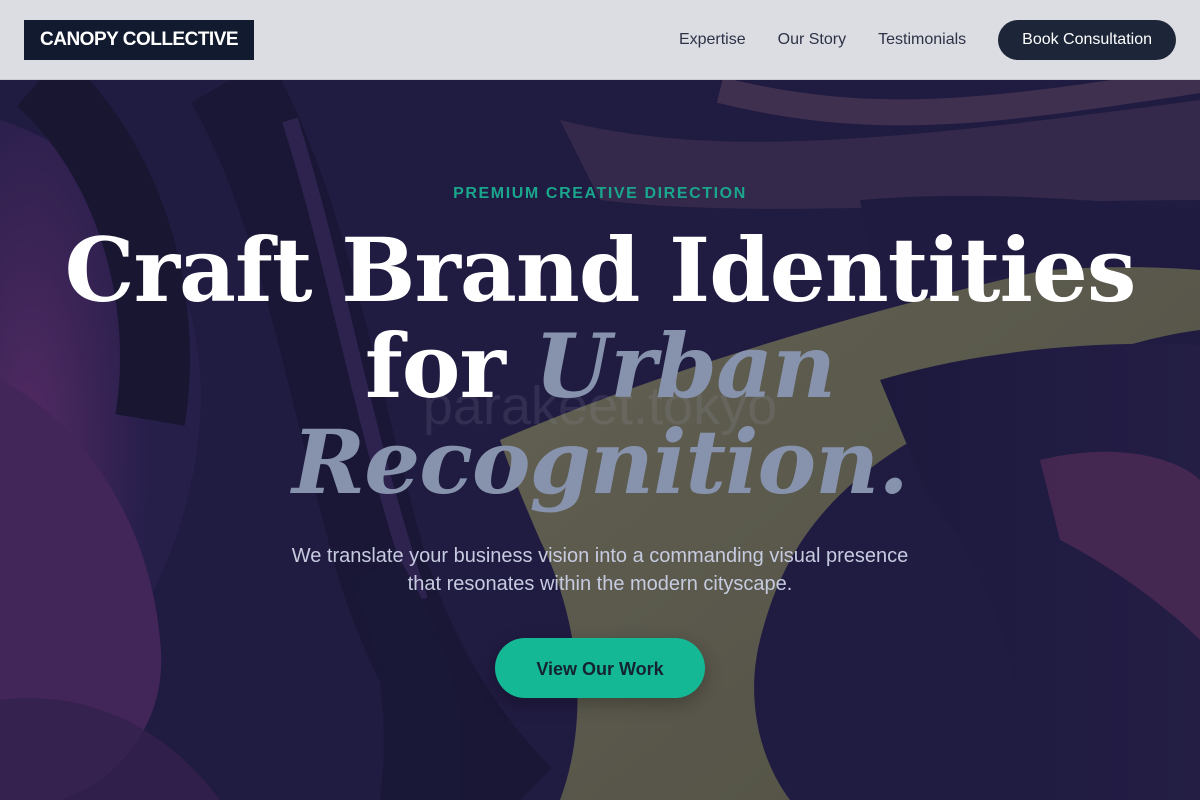  I want to click on headline-for: for, so click(449, 366).